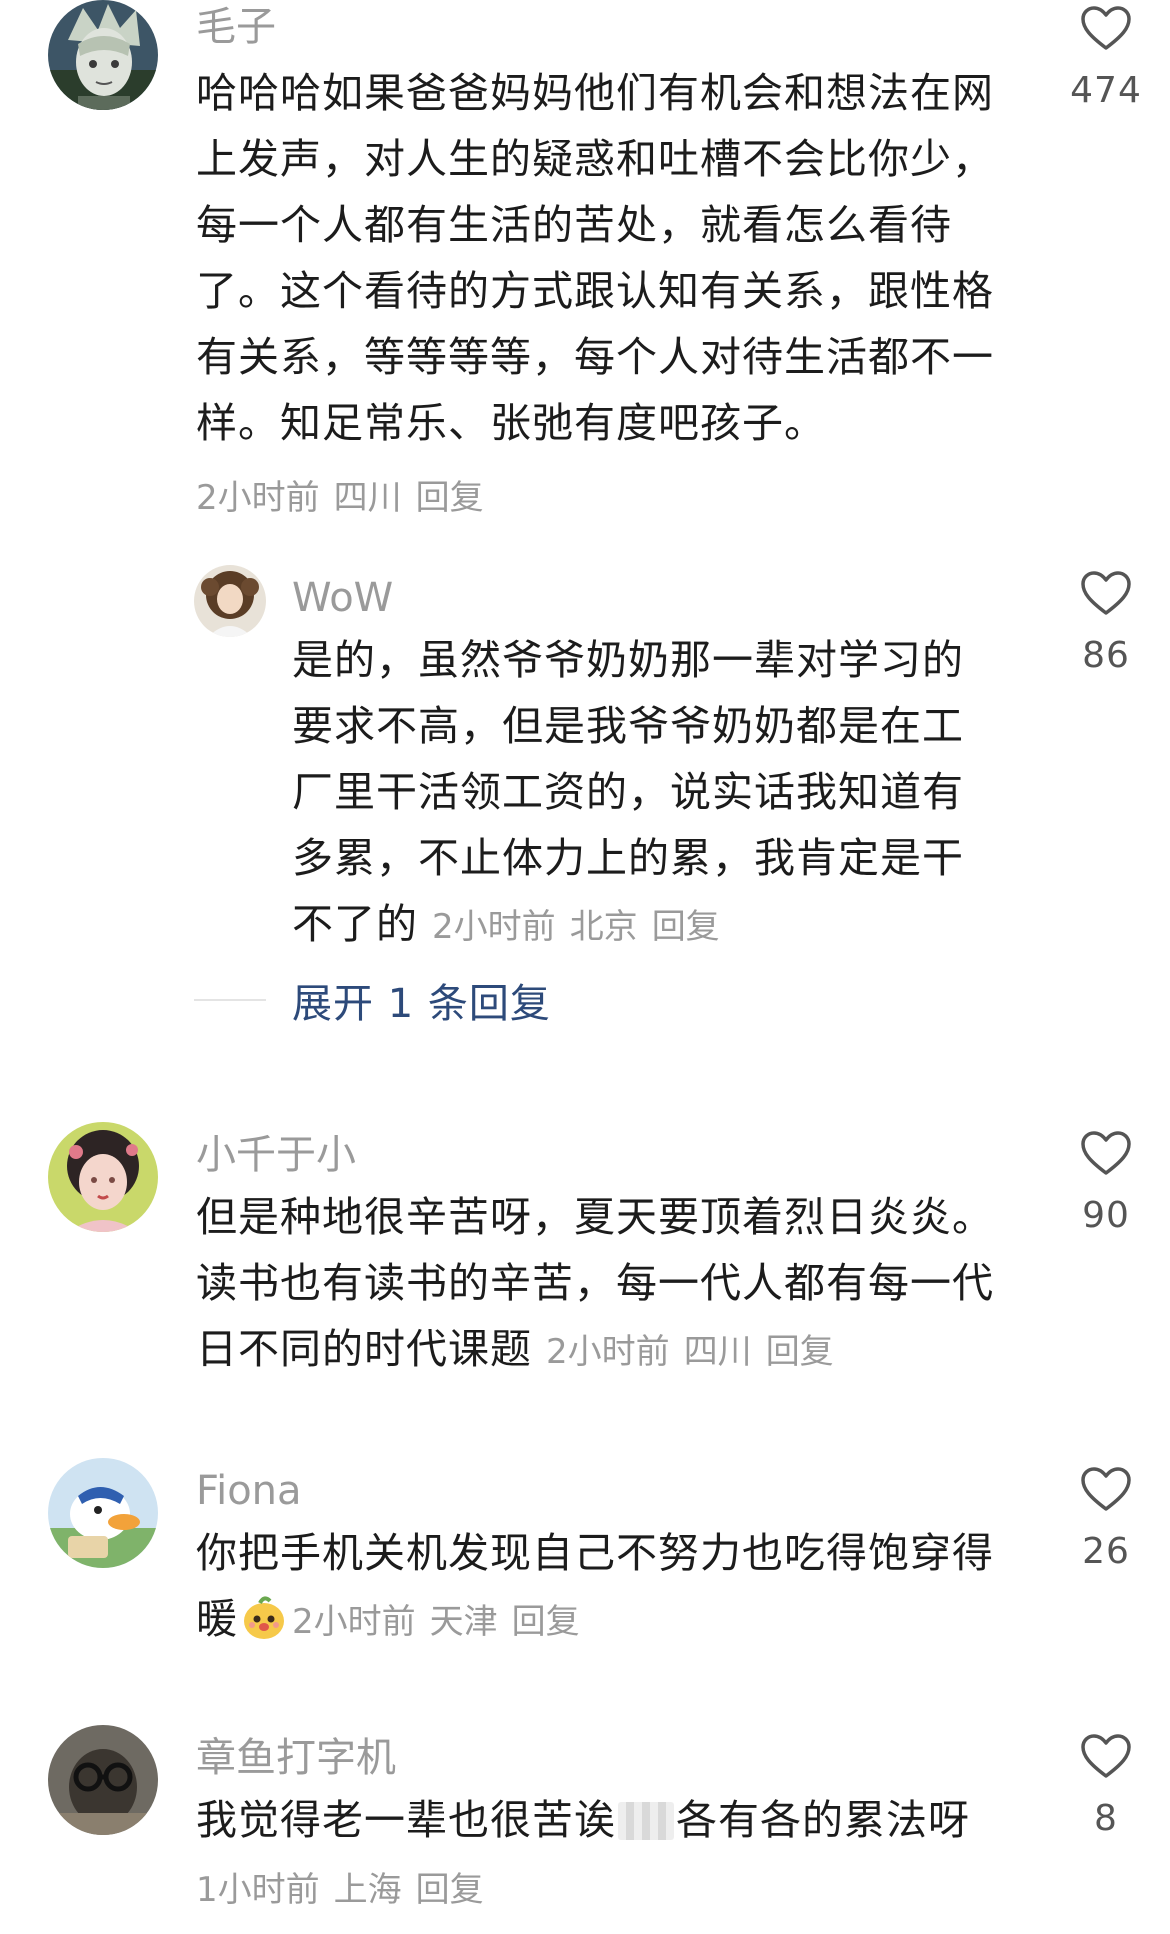 The image size is (1170, 1934). I want to click on location: 北京, so click(603, 927).